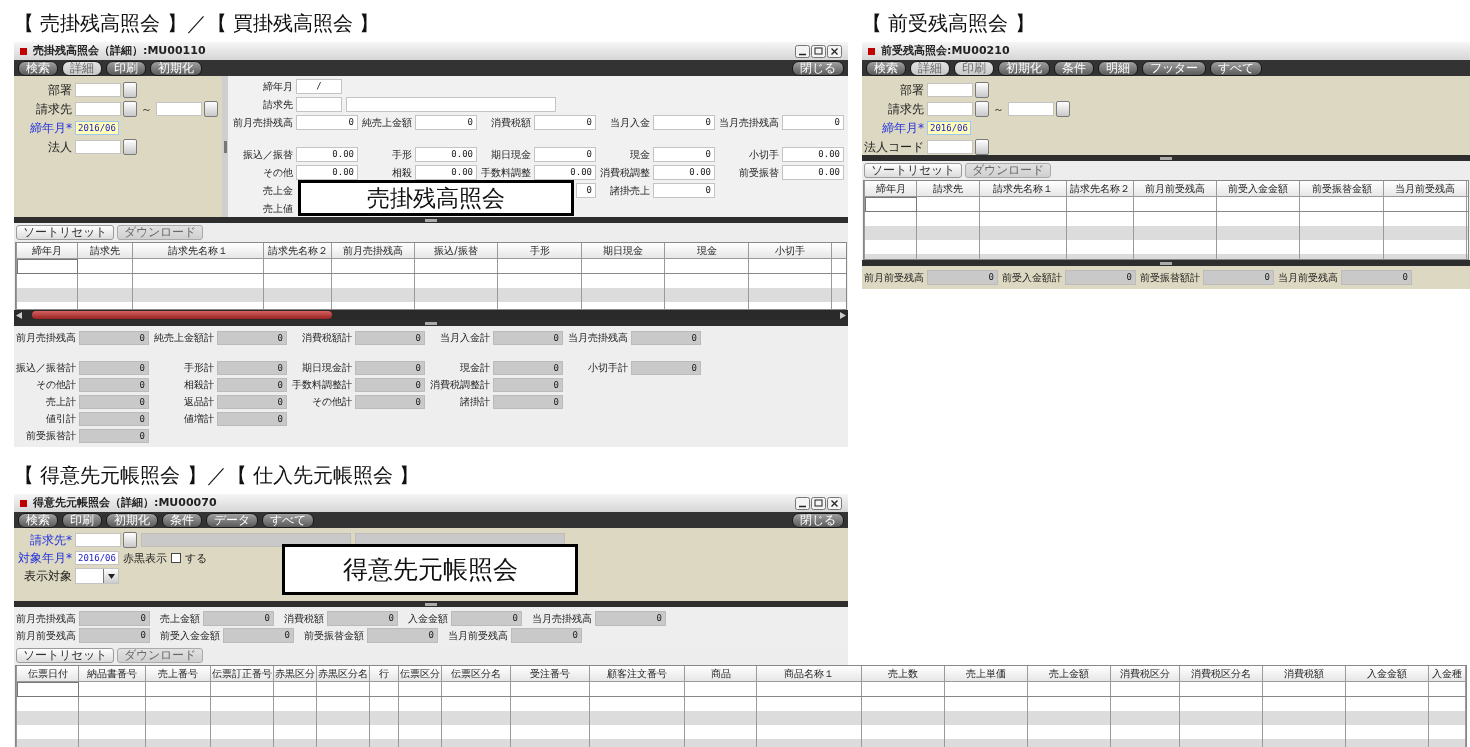 The image size is (1470, 747). I want to click on column-header: 商品名称１, so click(809, 674).